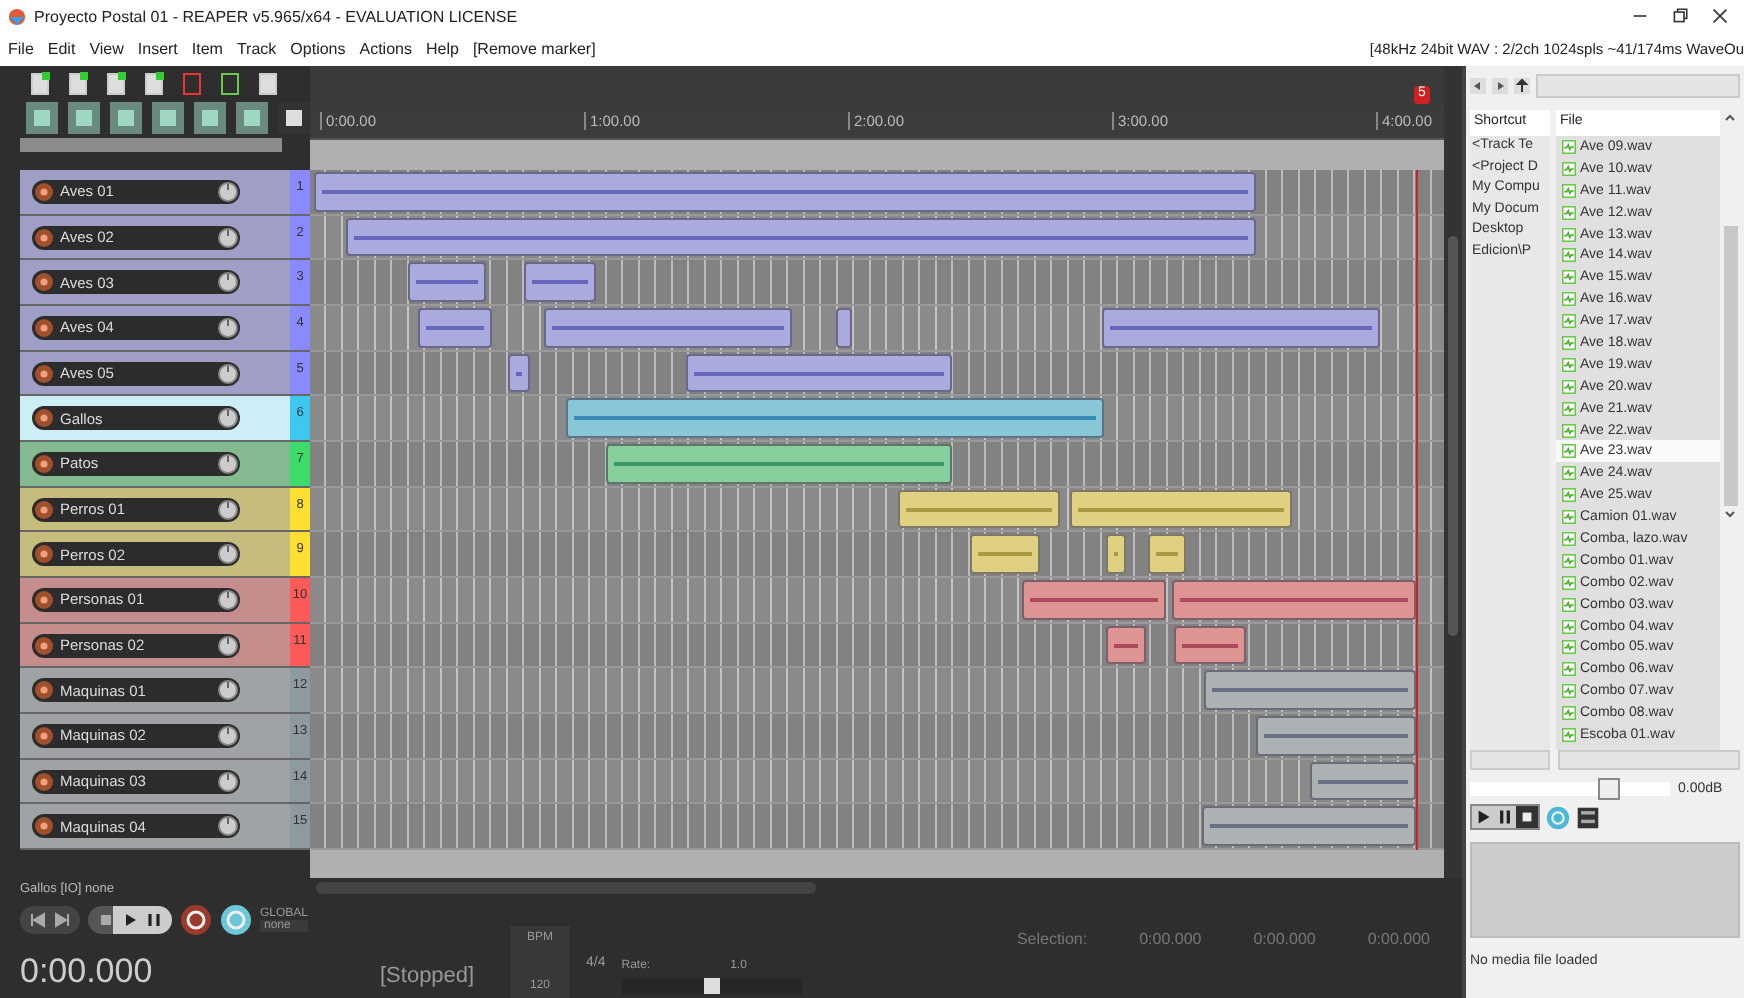  Describe the element at coordinates (1478, 86) in the screenshot. I see `back-icon` at that location.